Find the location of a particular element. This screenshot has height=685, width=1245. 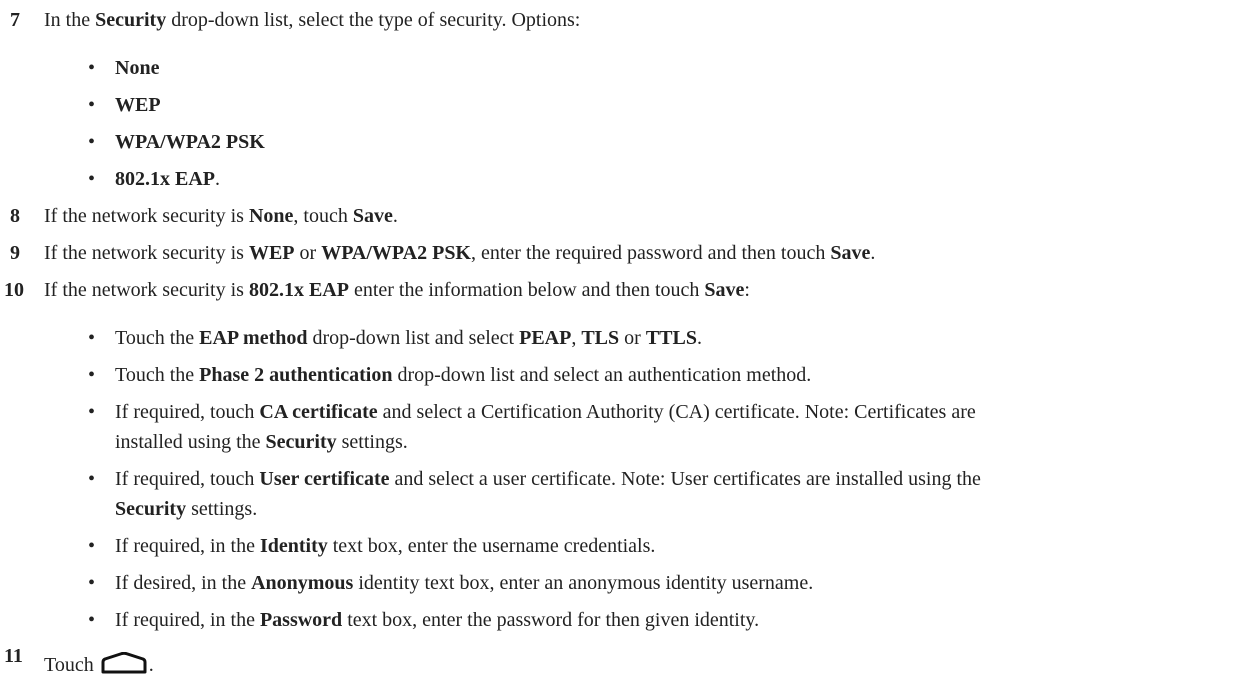

step-number: 9 is located at coordinates (15, 253).